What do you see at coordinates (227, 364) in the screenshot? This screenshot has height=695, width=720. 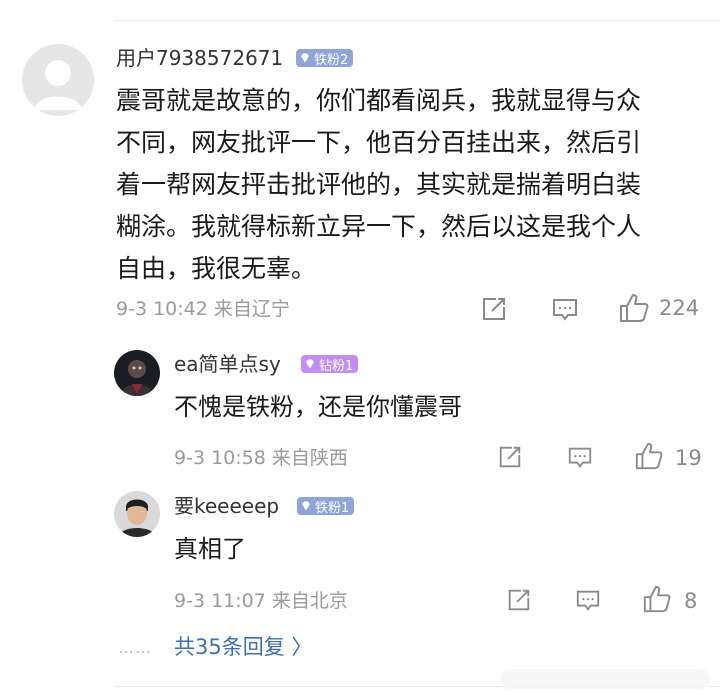 I see `reply-username: ea简单点sy` at bounding box center [227, 364].